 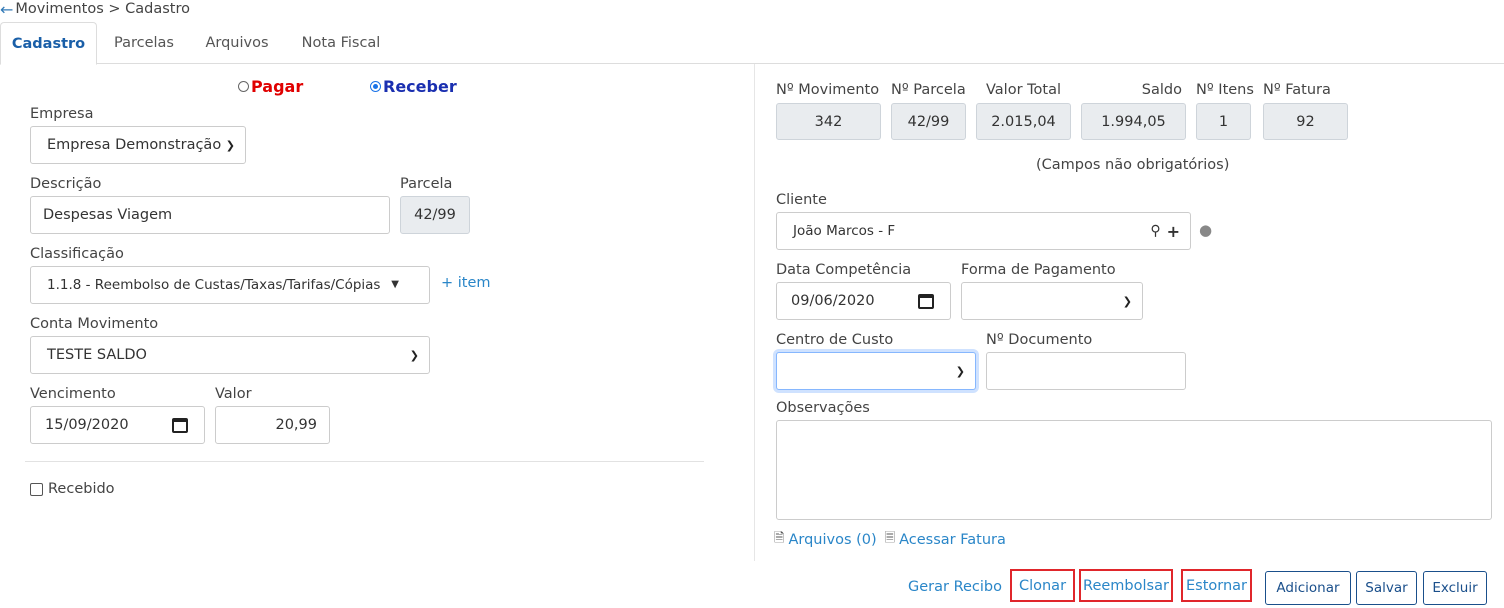 What do you see at coordinates (134, 145) in the screenshot?
I see `empresa-value: Empresa Demonstração` at bounding box center [134, 145].